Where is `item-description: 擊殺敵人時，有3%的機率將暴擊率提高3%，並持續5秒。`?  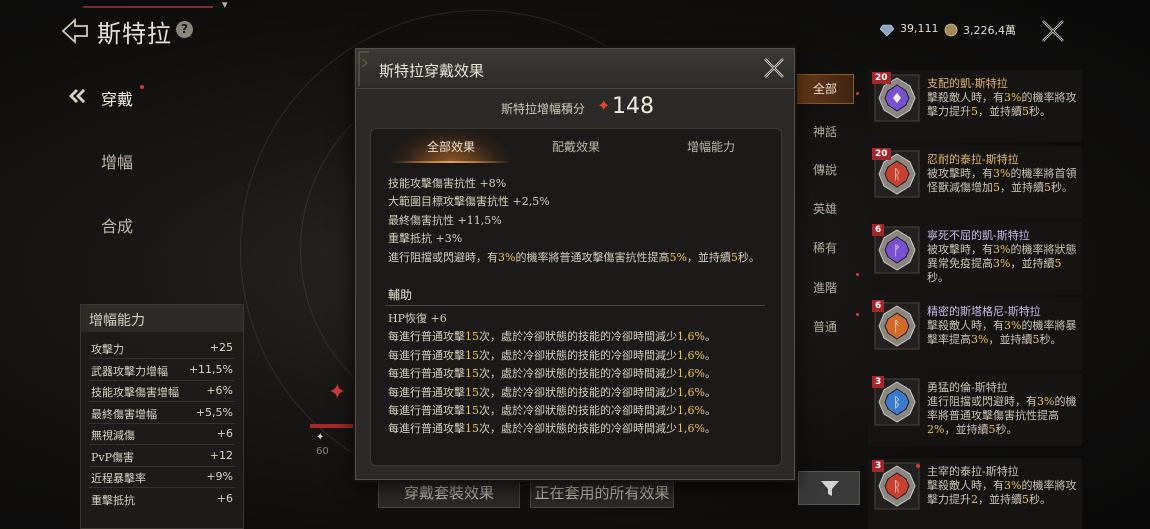
item-description: 擊殺敵人時，有3%的機率將暴擊率提高3%，並持續5秒。 is located at coordinates (1002, 333).